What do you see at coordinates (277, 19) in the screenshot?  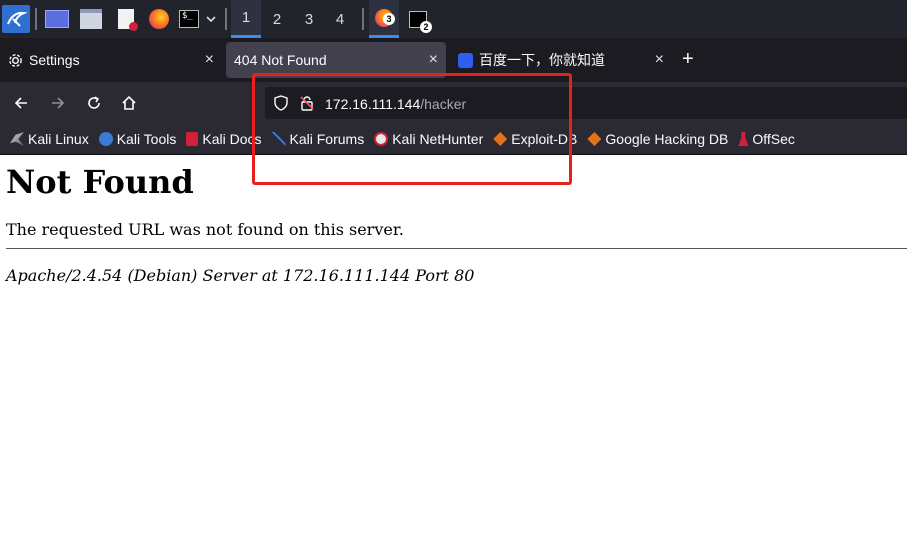 I see `workspace-2: 2` at bounding box center [277, 19].